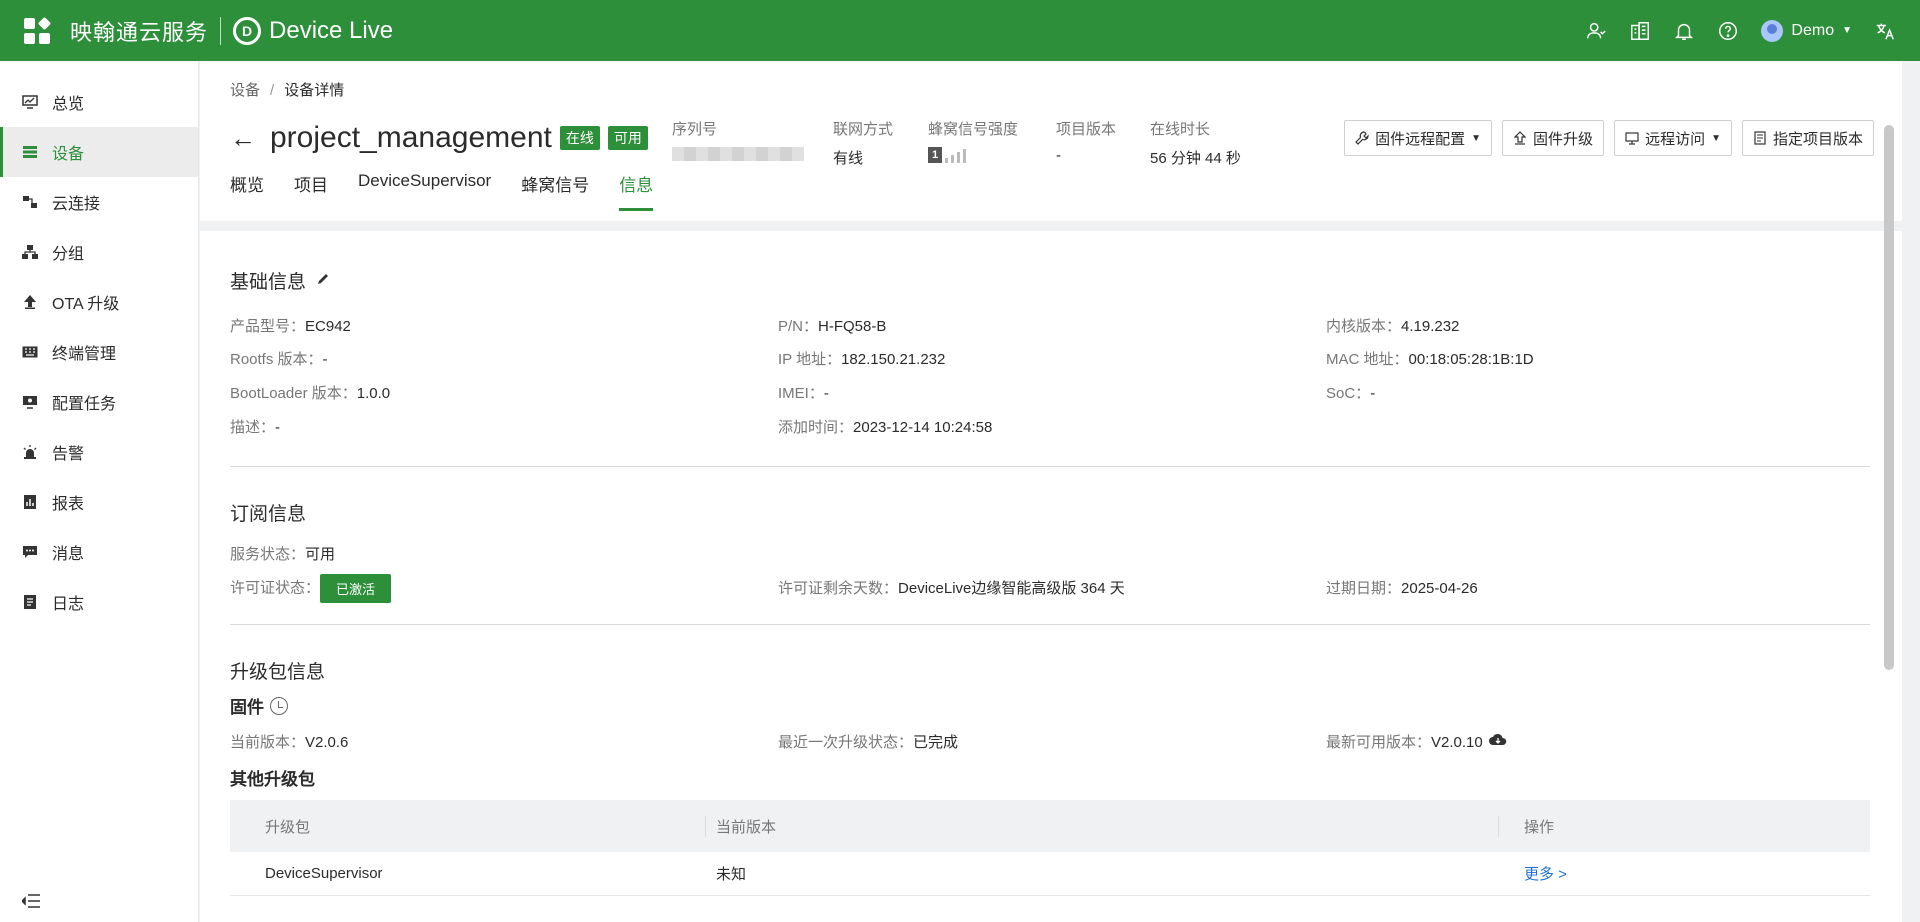  What do you see at coordinates (1807, 138) in the screenshot?
I see `assign-project-version-button: 指定项目版本` at bounding box center [1807, 138].